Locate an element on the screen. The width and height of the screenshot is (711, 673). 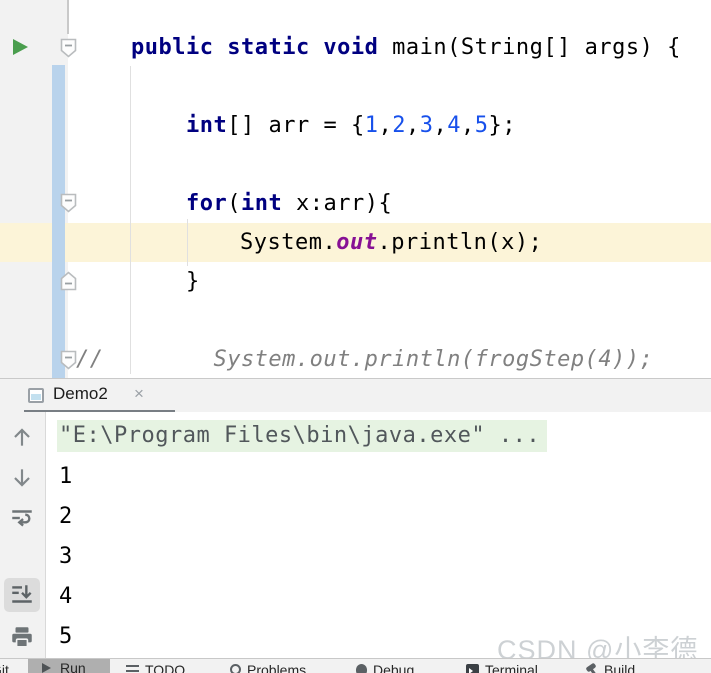
build-icon is located at coordinates (592, 668).